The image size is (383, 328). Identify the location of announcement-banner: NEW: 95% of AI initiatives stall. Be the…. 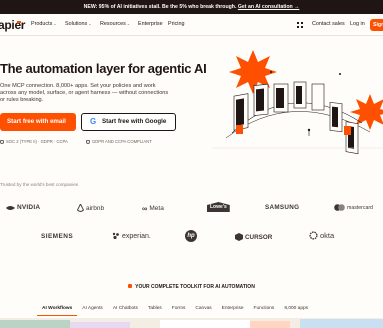
(191, 7).